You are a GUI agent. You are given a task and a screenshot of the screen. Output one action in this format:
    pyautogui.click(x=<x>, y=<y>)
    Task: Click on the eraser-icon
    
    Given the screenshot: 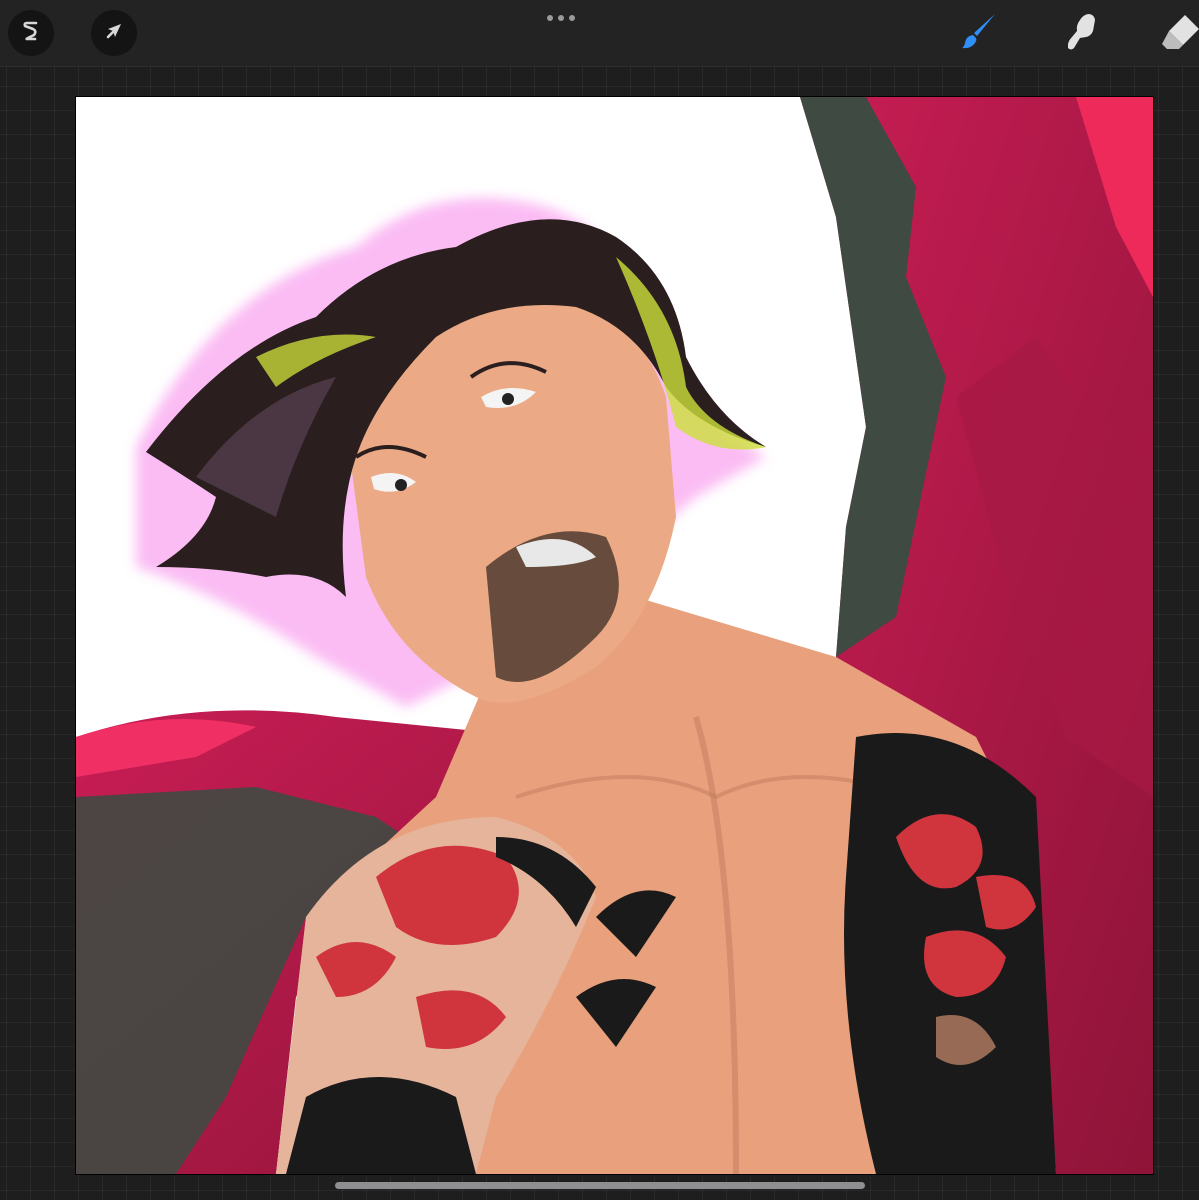 What is the action you would take?
    pyautogui.click(x=1179, y=33)
    